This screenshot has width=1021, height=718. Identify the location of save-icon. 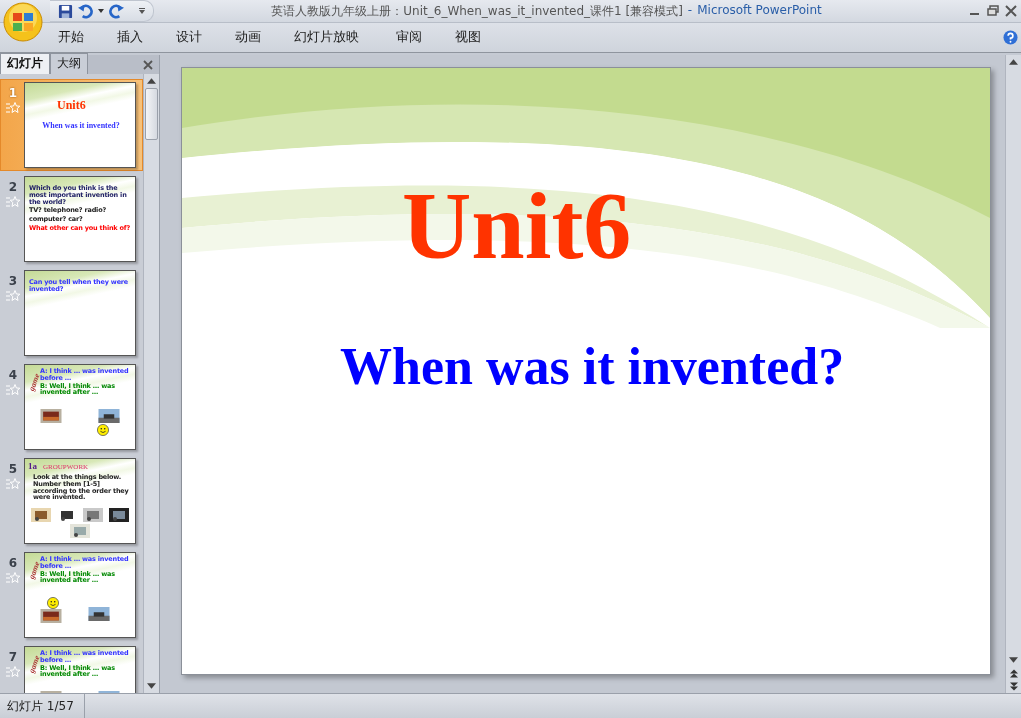
(65, 11).